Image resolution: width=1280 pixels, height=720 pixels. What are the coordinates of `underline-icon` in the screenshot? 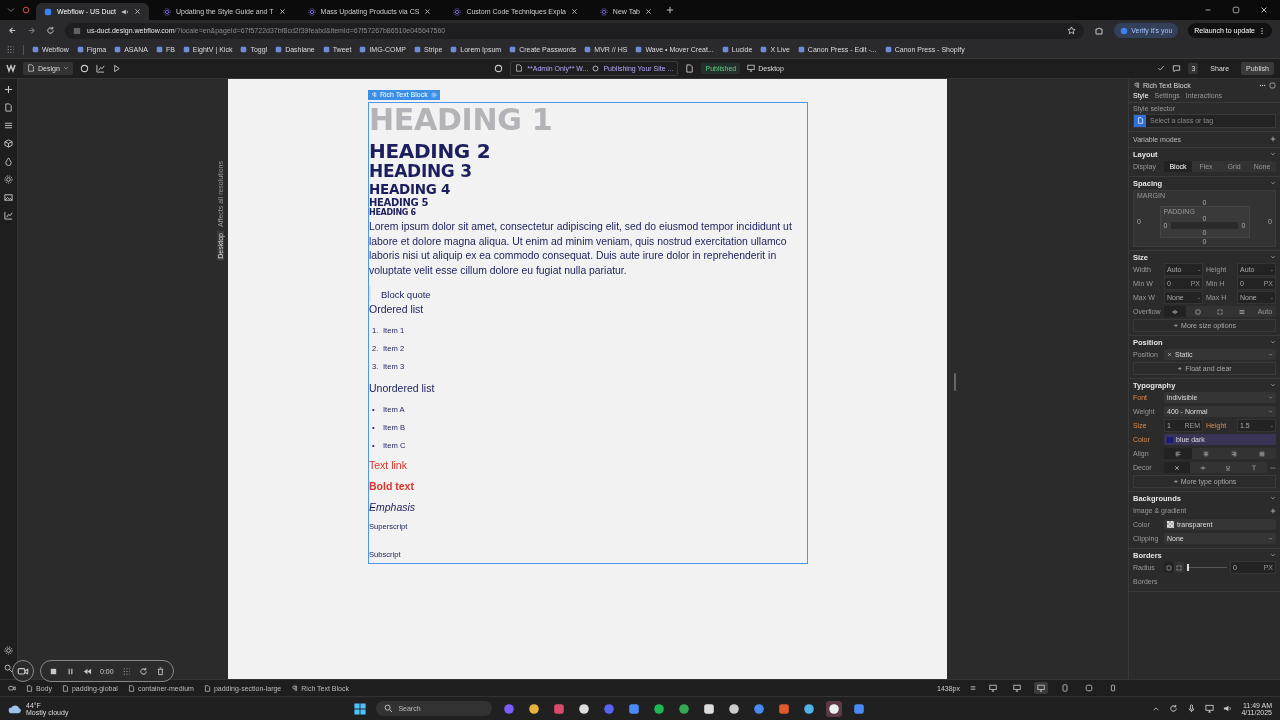 It's located at (1228, 467).